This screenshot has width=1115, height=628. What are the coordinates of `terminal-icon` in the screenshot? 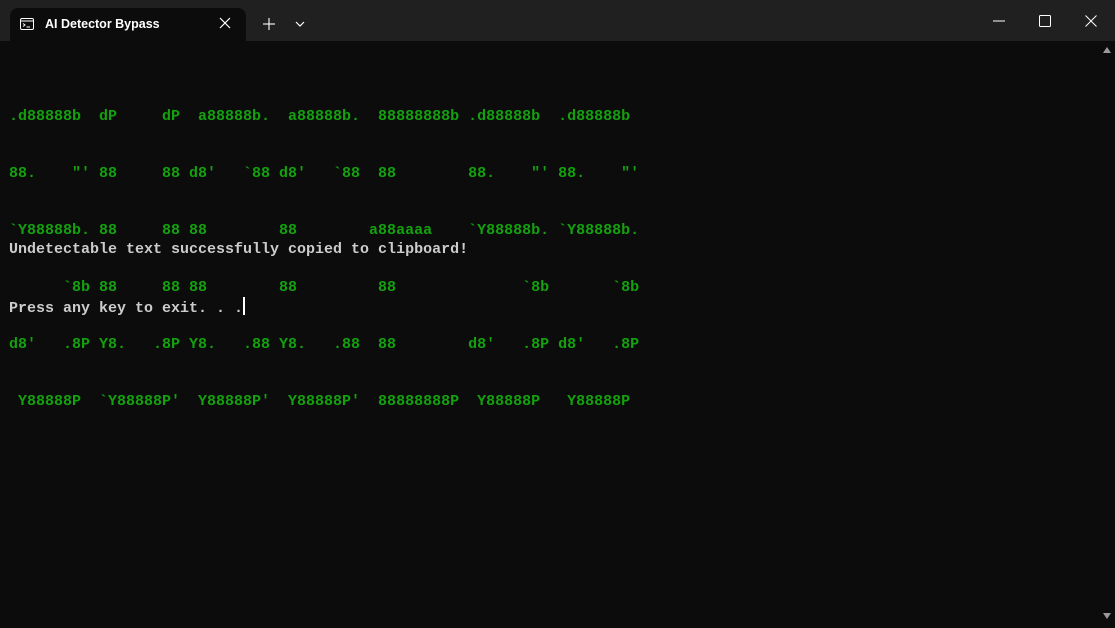 It's located at (27, 24).